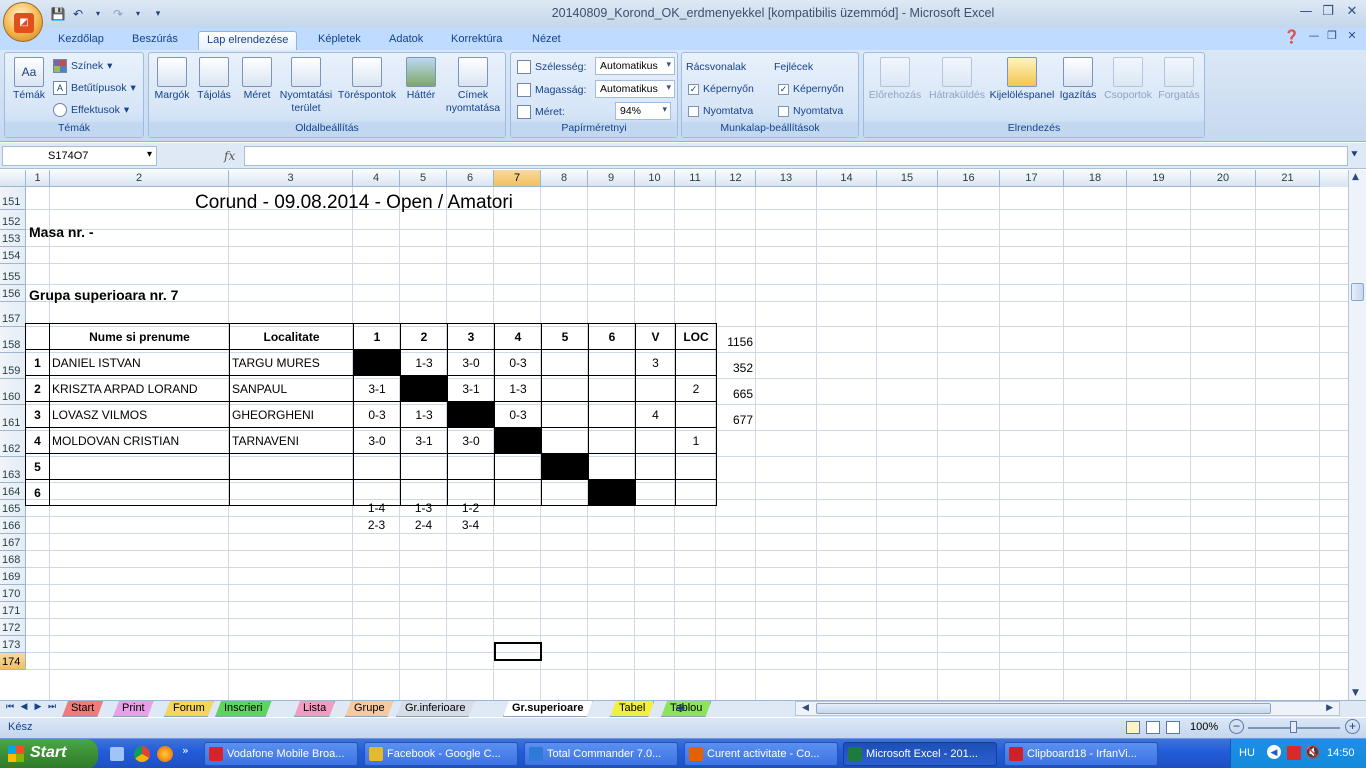 The height and width of the screenshot is (768, 1366). I want to click on player-name-cell: LOVASZ VILMOS, so click(139, 414).